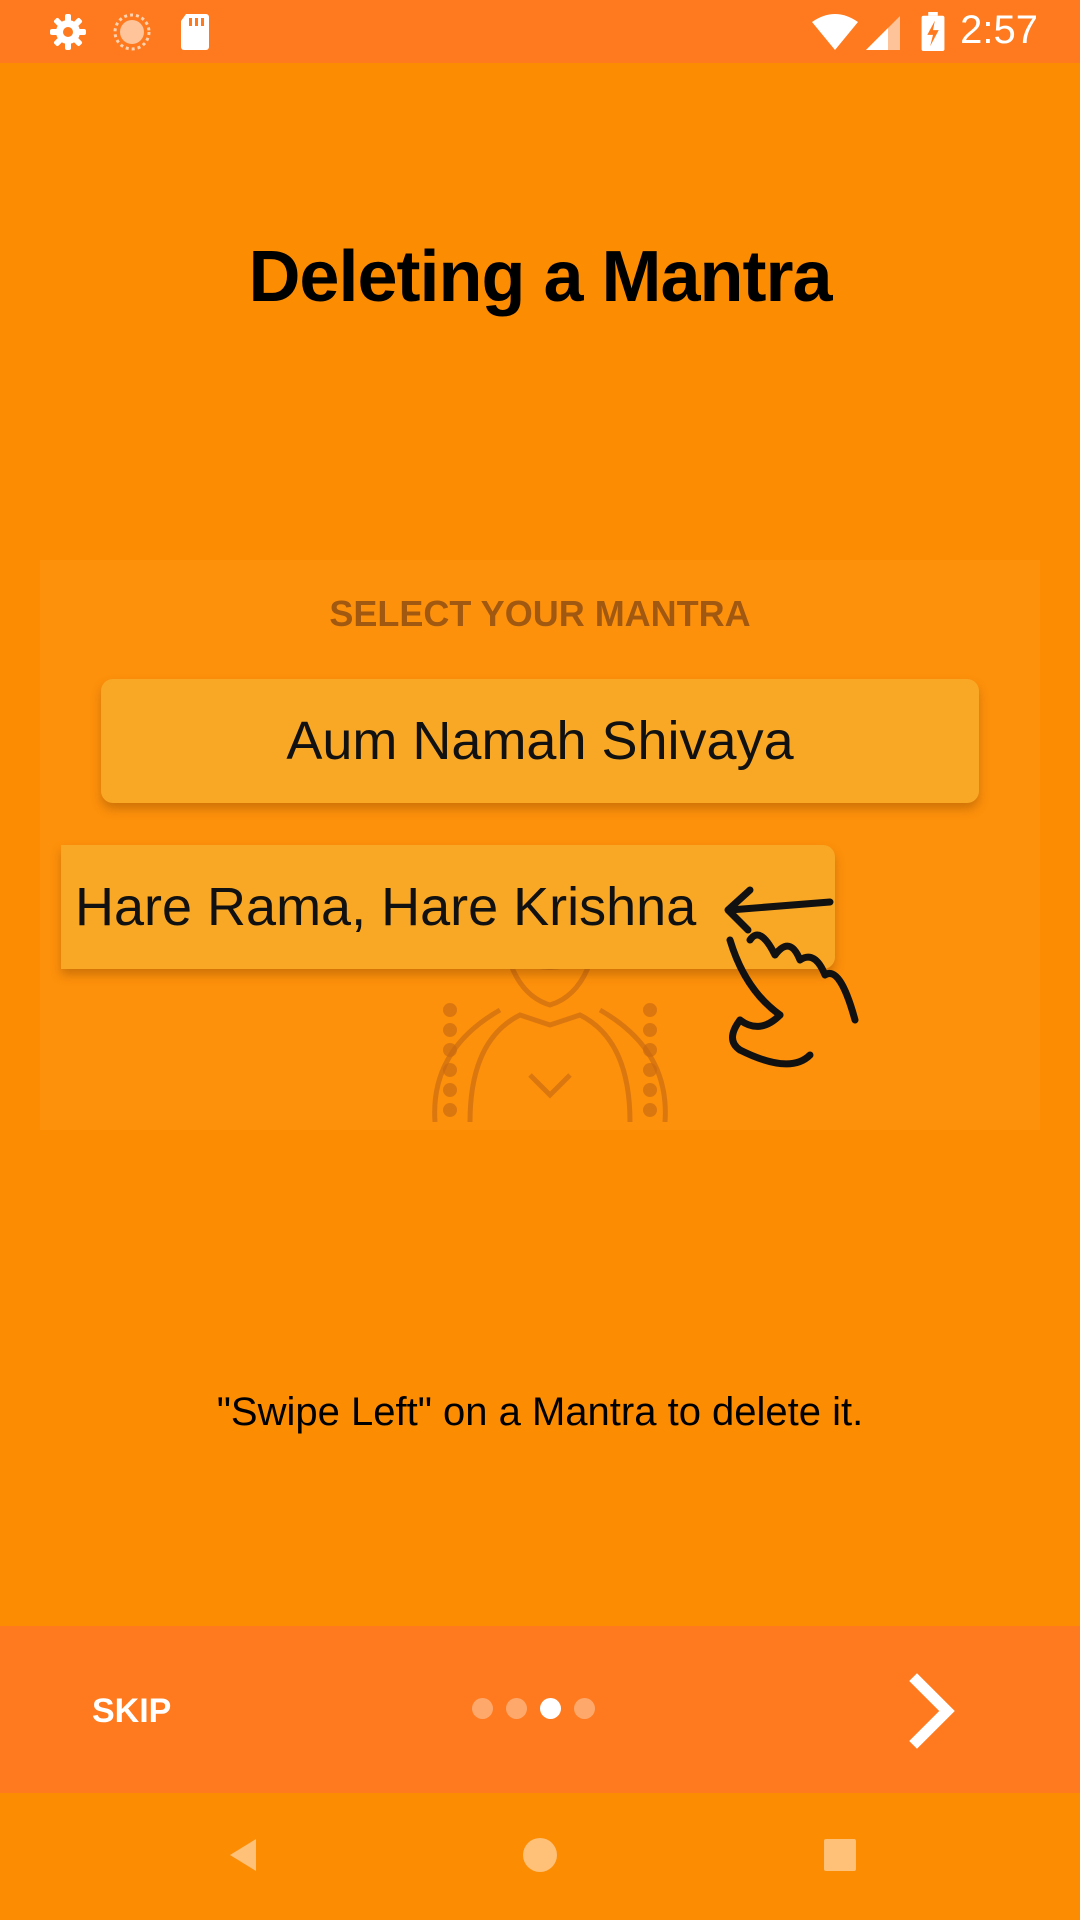  Describe the element at coordinates (68, 32) in the screenshot. I see `settings-icon` at that location.